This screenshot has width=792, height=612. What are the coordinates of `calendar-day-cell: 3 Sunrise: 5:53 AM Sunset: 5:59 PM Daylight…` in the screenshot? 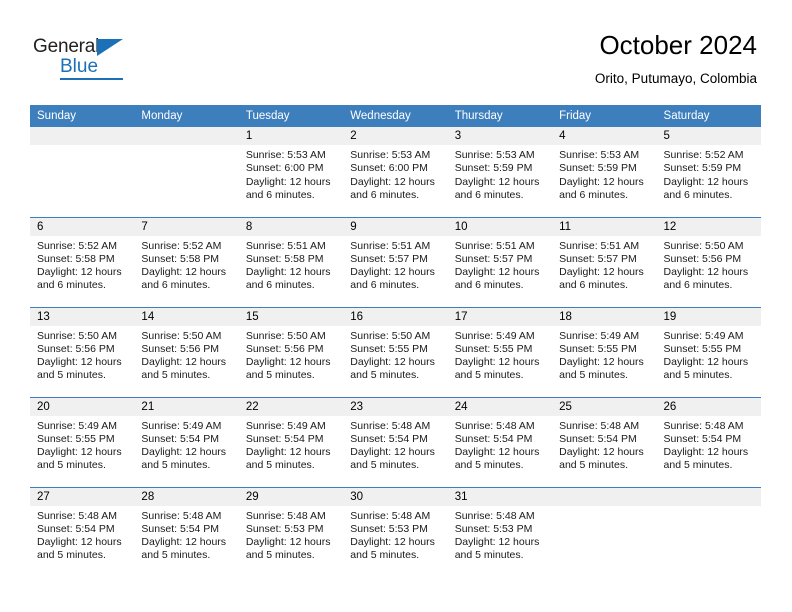 It's located at (500, 172).